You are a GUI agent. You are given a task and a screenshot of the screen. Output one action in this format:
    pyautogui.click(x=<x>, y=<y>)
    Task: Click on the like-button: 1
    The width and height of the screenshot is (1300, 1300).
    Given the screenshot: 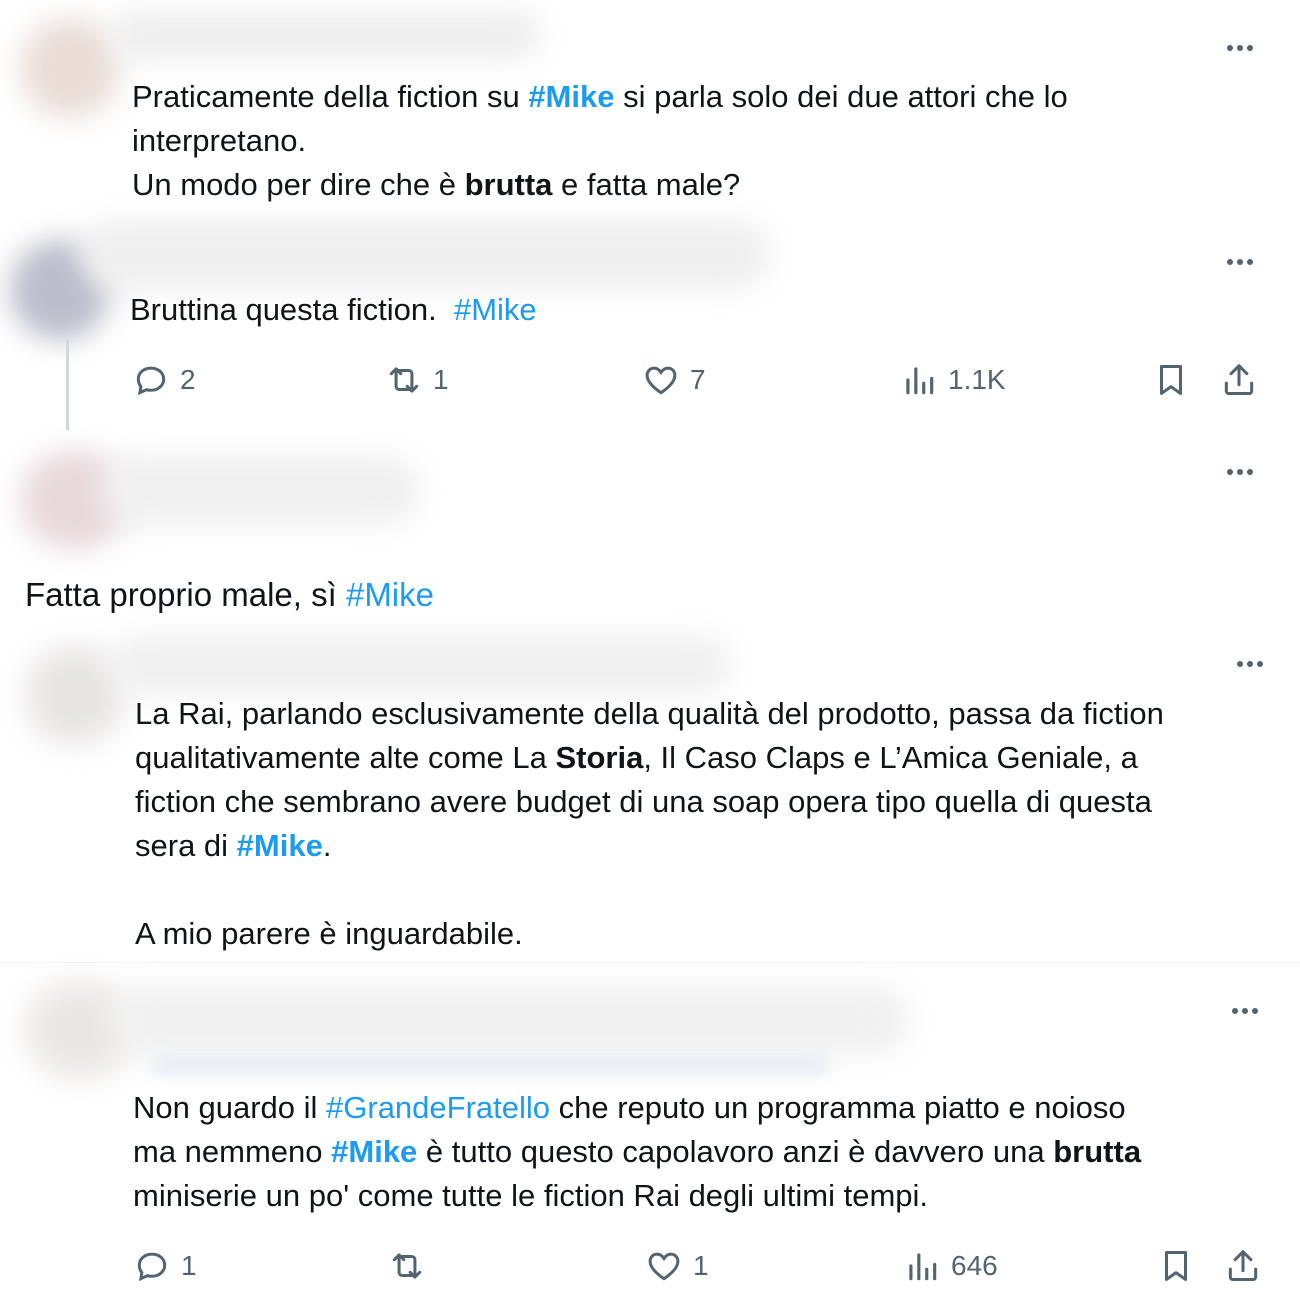 What is the action you would take?
    pyautogui.click(x=677, y=1266)
    